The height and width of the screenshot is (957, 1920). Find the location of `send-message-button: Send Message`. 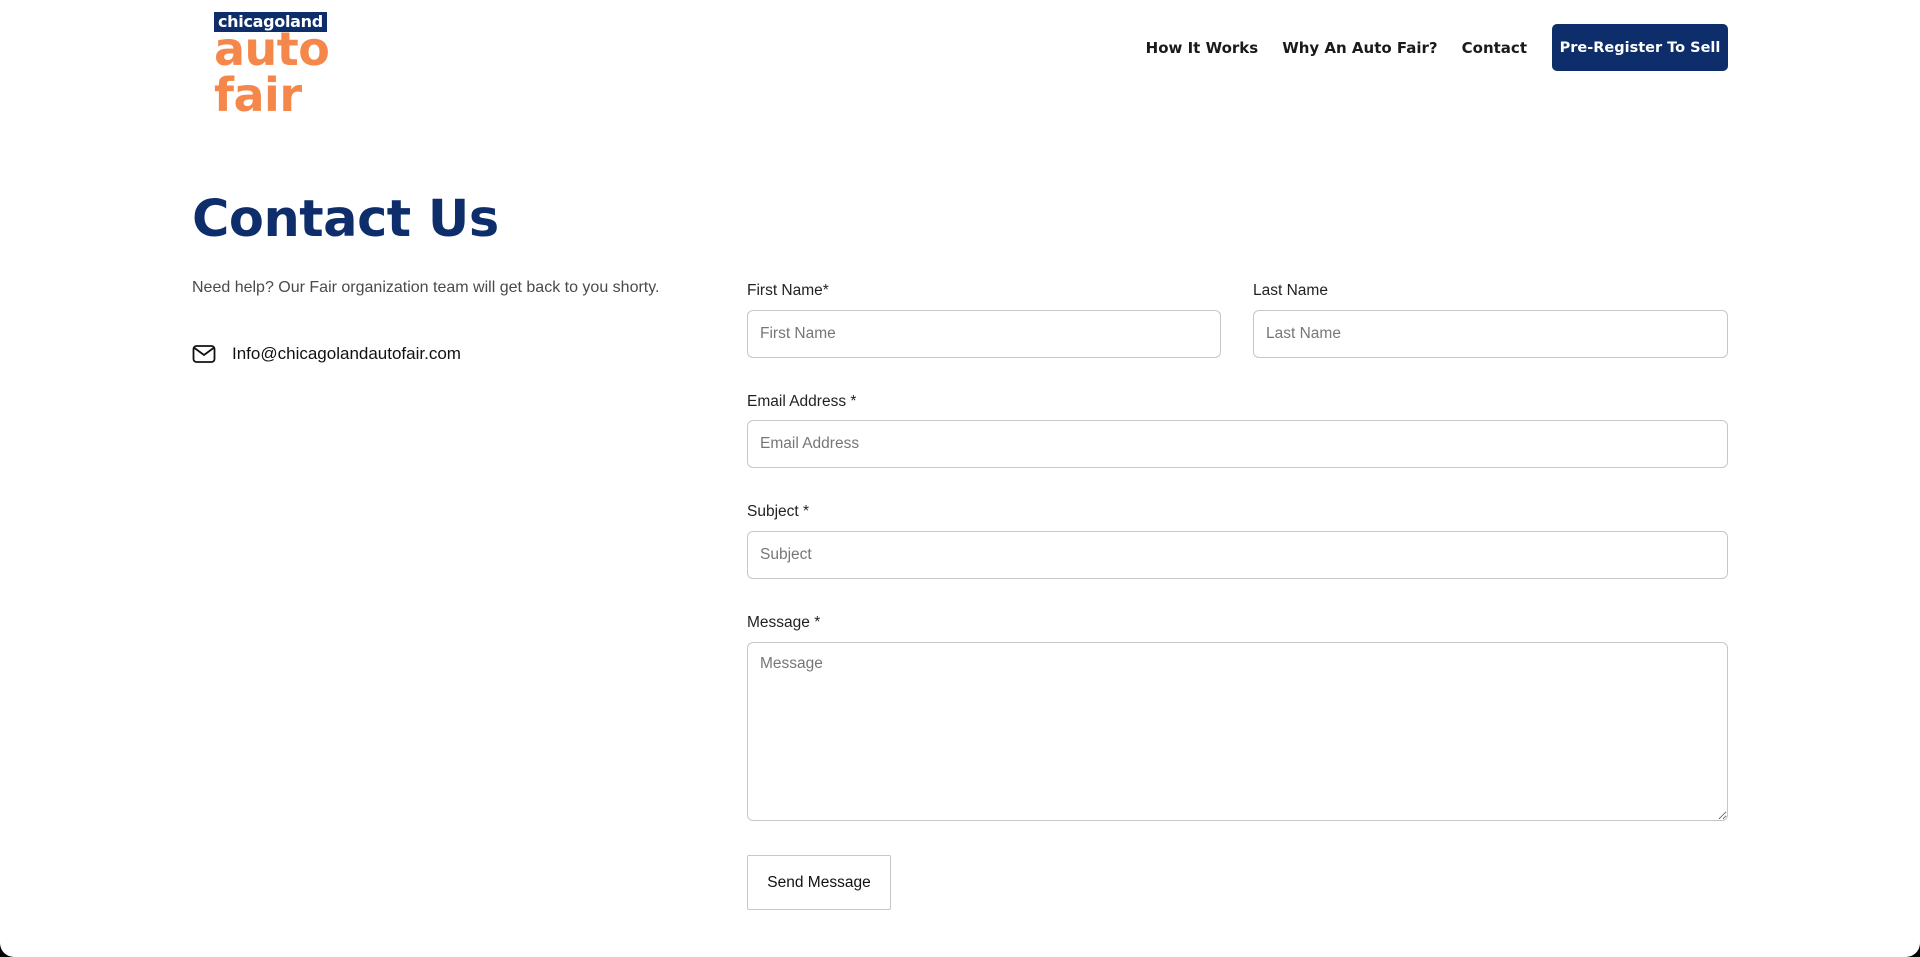

send-message-button: Send Message is located at coordinates (819, 882).